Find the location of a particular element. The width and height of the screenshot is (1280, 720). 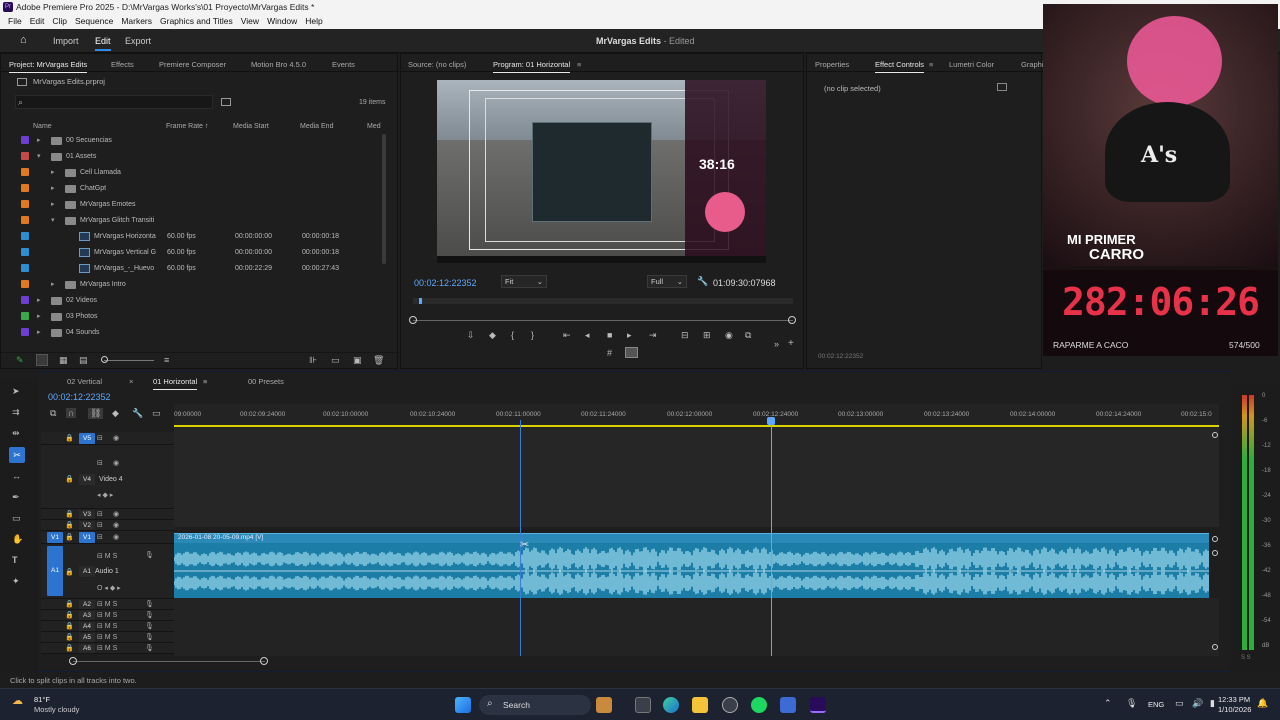

menu-markers: Markers is located at coordinates (136, 21).